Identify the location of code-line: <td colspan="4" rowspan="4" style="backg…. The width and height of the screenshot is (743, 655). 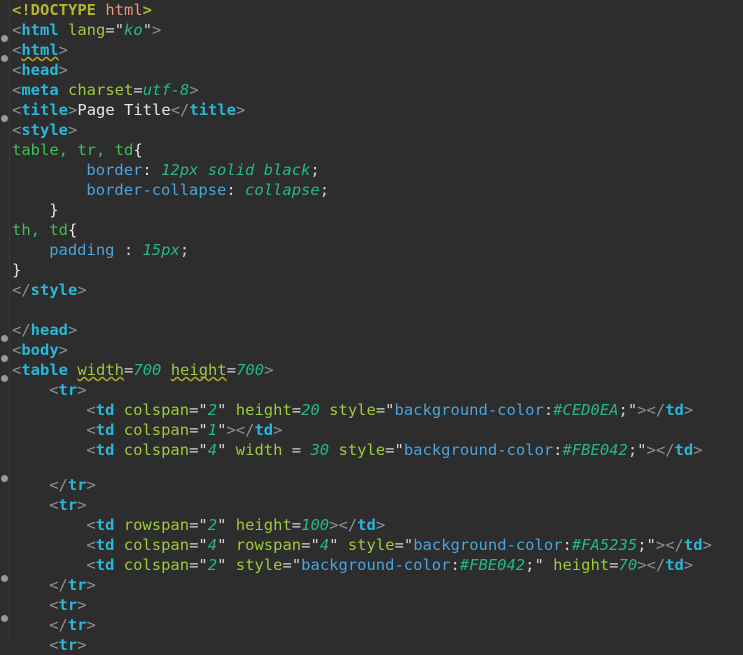
(399, 545).